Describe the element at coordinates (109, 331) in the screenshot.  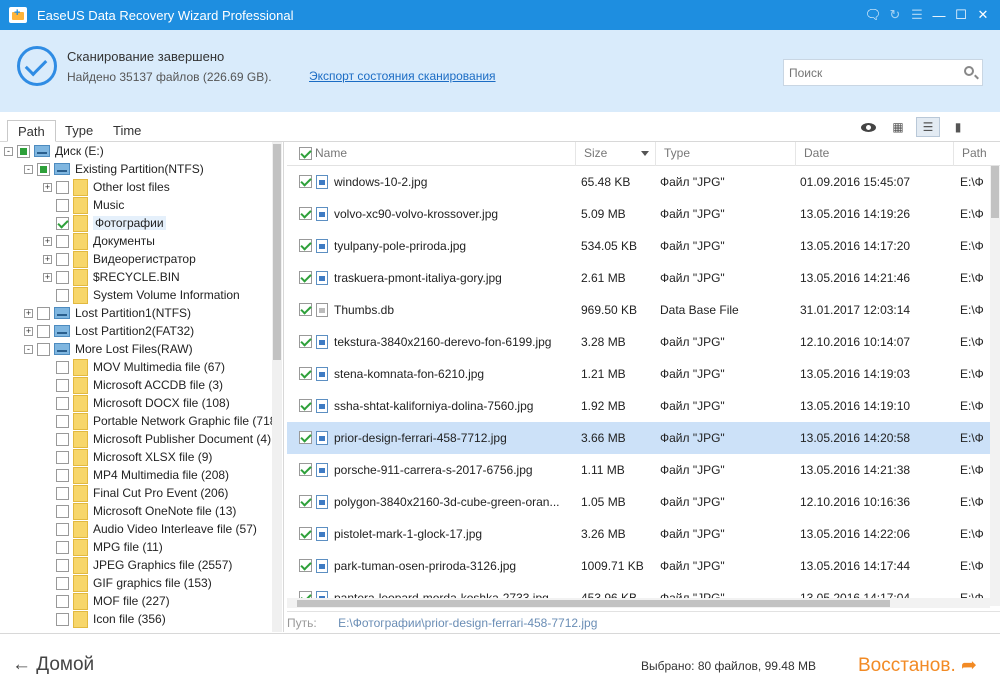
I see `tree-item: + Lost Partition2(FAT32)` at that location.